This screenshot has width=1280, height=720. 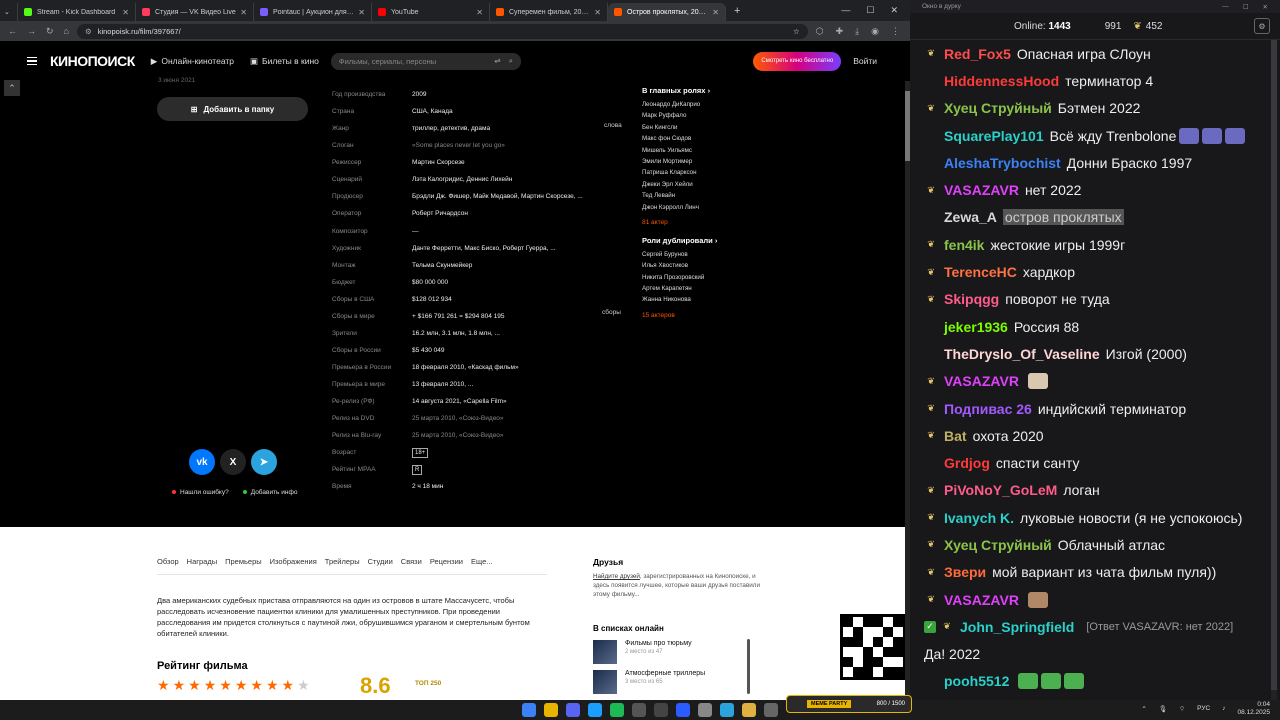 What do you see at coordinates (707, 117) in the screenshot?
I see `cast-name: Марк Руффало` at bounding box center [707, 117].